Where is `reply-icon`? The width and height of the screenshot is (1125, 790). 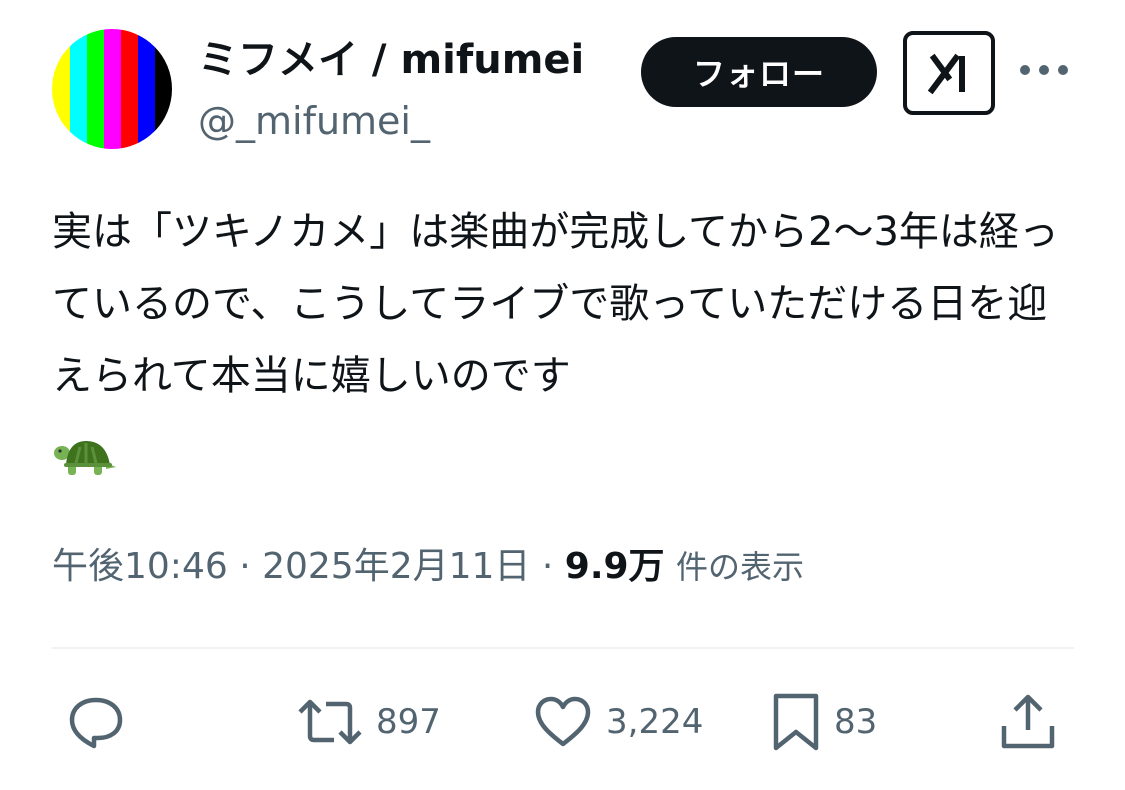 reply-icon is located at coordinates (96, 723).